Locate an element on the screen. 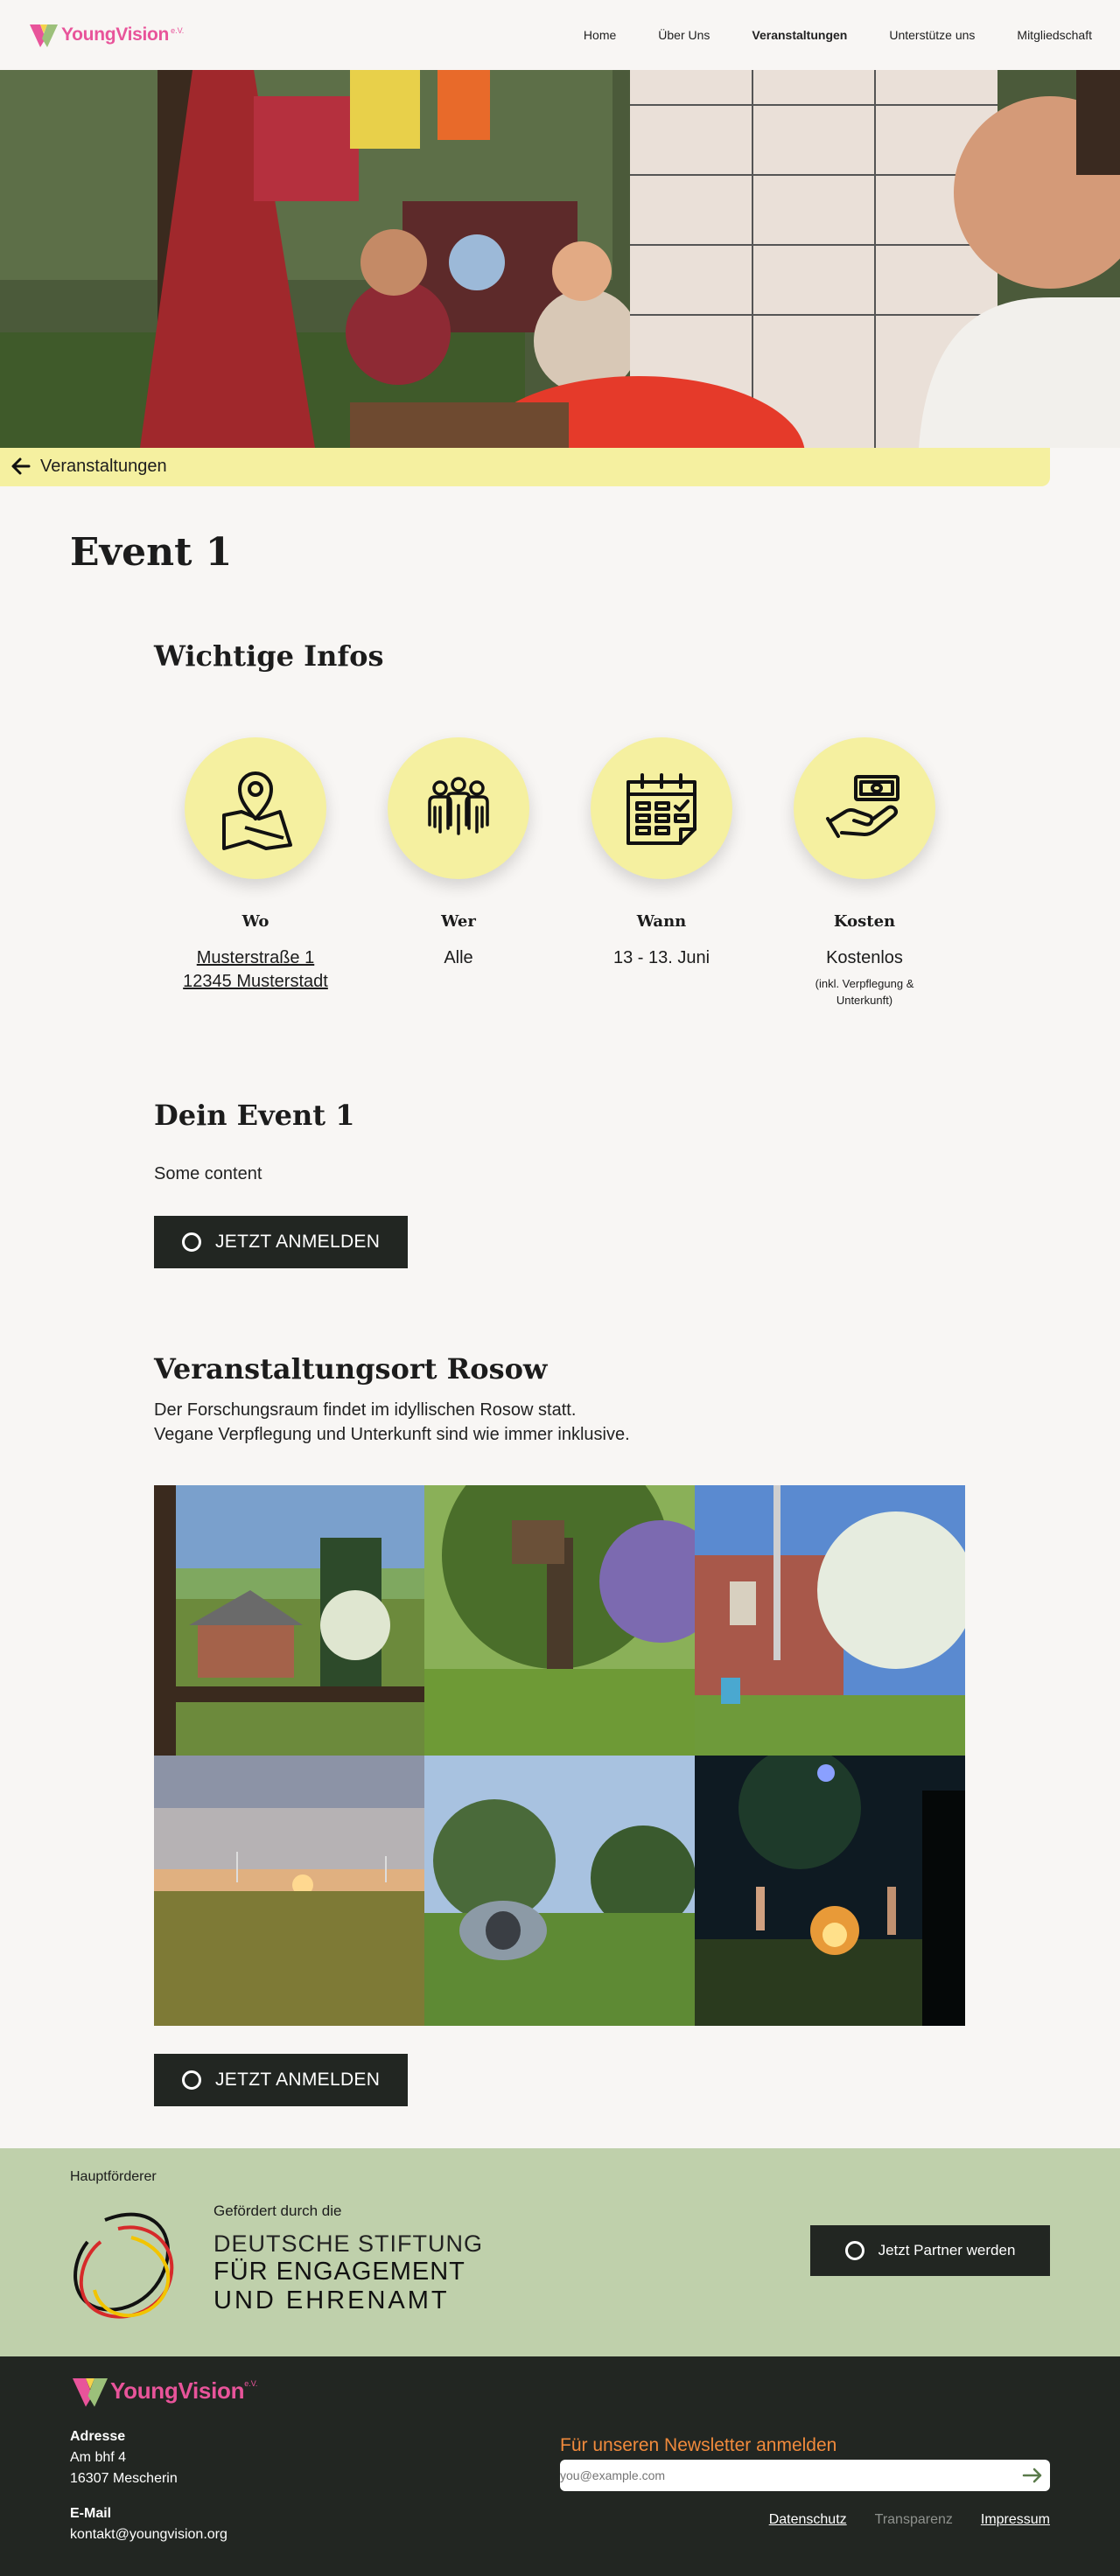 The height and width of the screenshot is (2576, 1120). gallery-photo-sunset is located at coordinates (289, 1890).